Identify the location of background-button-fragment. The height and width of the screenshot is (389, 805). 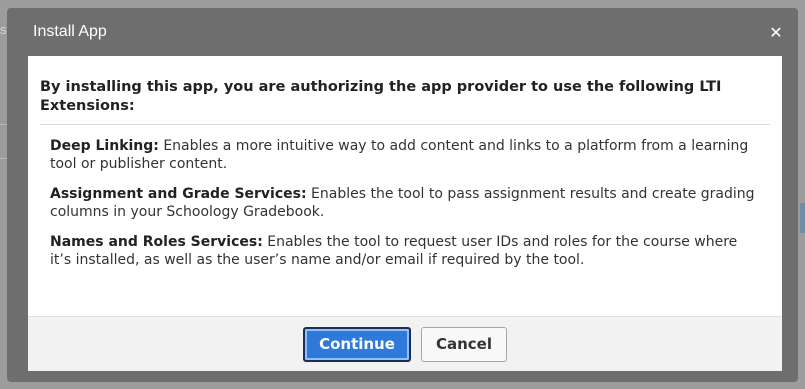
(802, 218).